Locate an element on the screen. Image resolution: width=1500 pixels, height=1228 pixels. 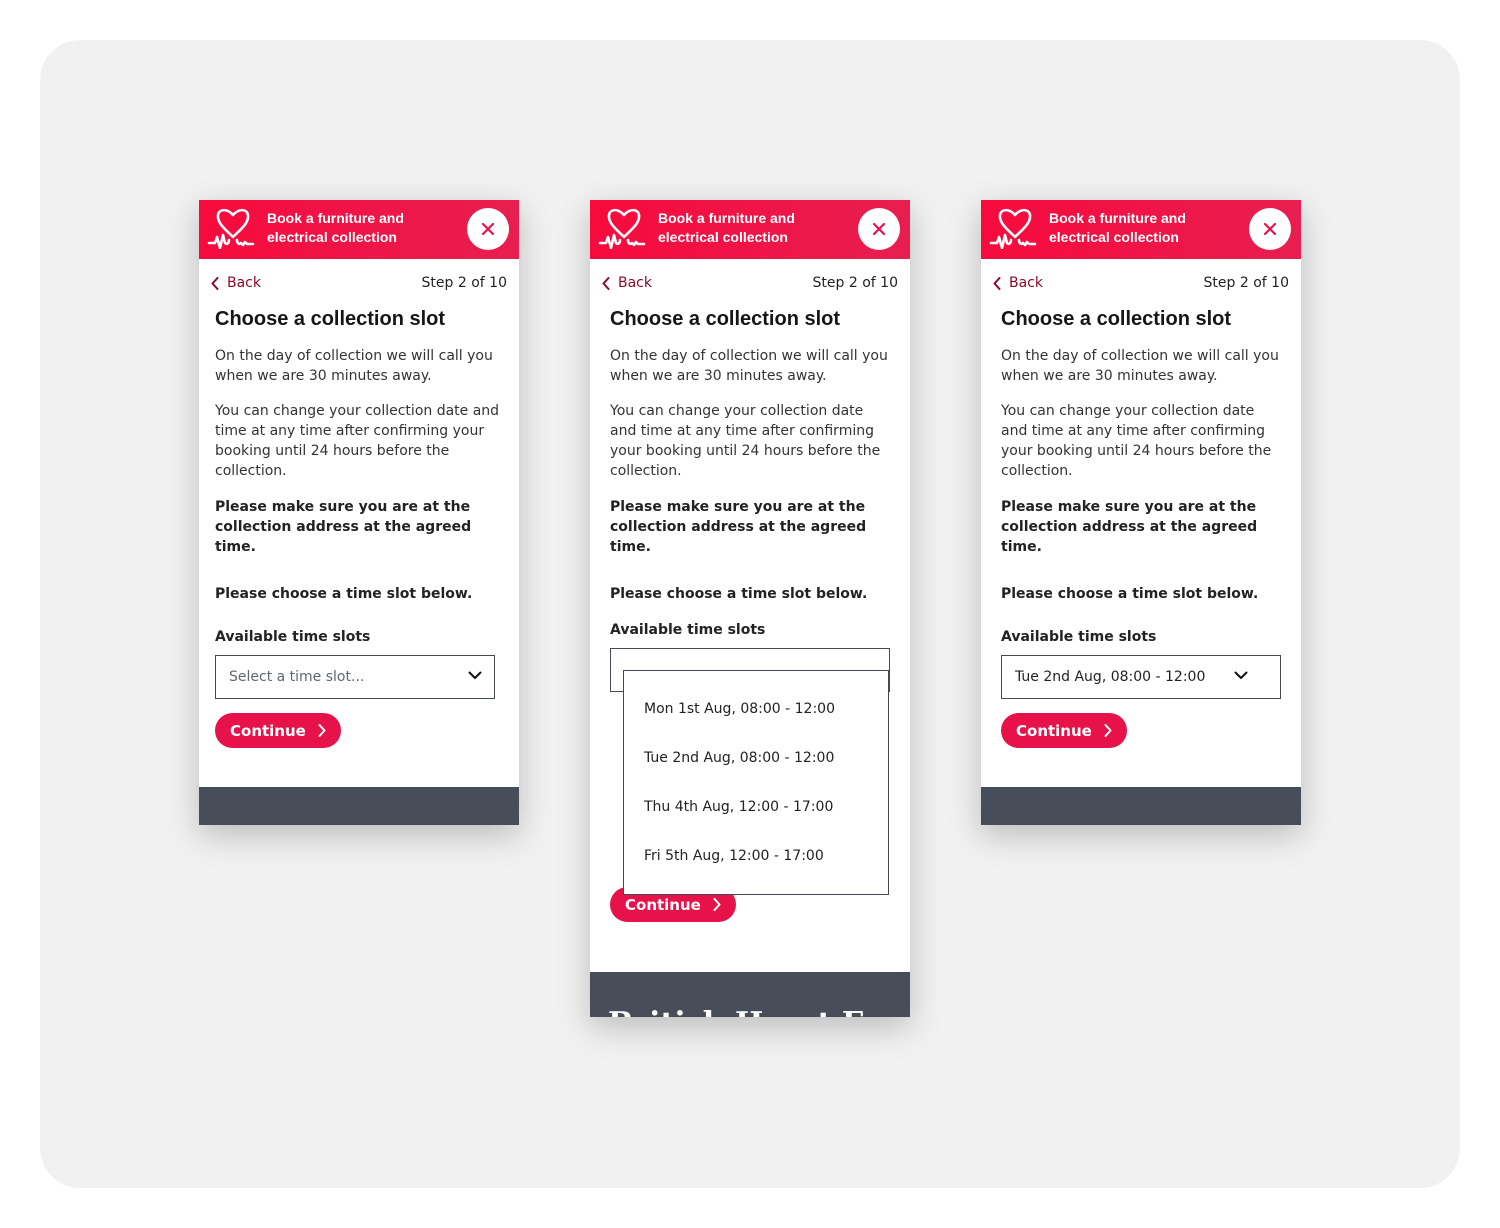
dropdown-option: Thu 4th Aug, 12:00 - 17:00 is located at coordinates (756, 806).